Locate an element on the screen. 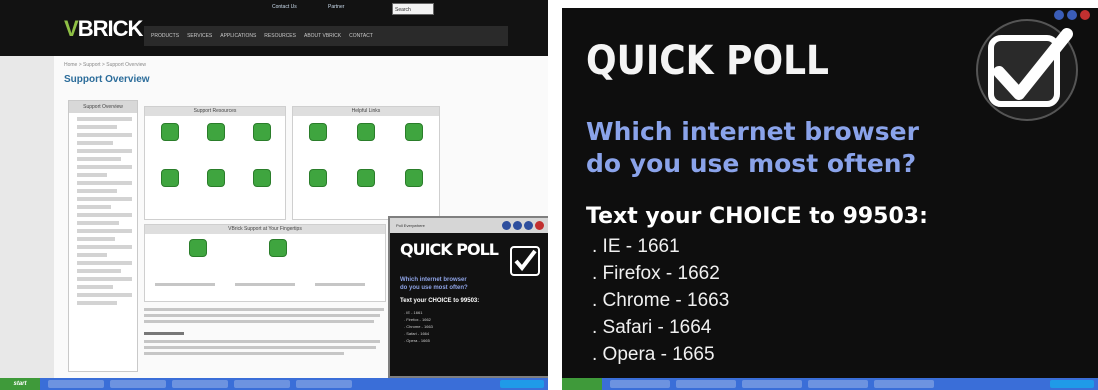 The image size is (1098, 390). nav-item-products: PRODUCTS is located at coordinates (165, 36).